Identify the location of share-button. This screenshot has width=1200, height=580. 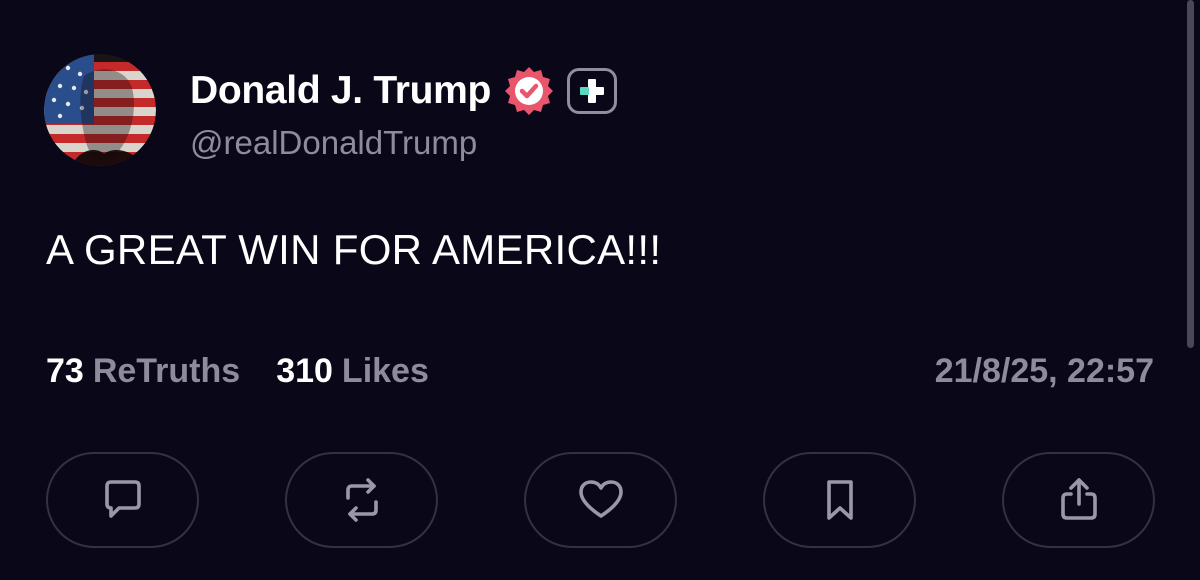
(1078, 500).